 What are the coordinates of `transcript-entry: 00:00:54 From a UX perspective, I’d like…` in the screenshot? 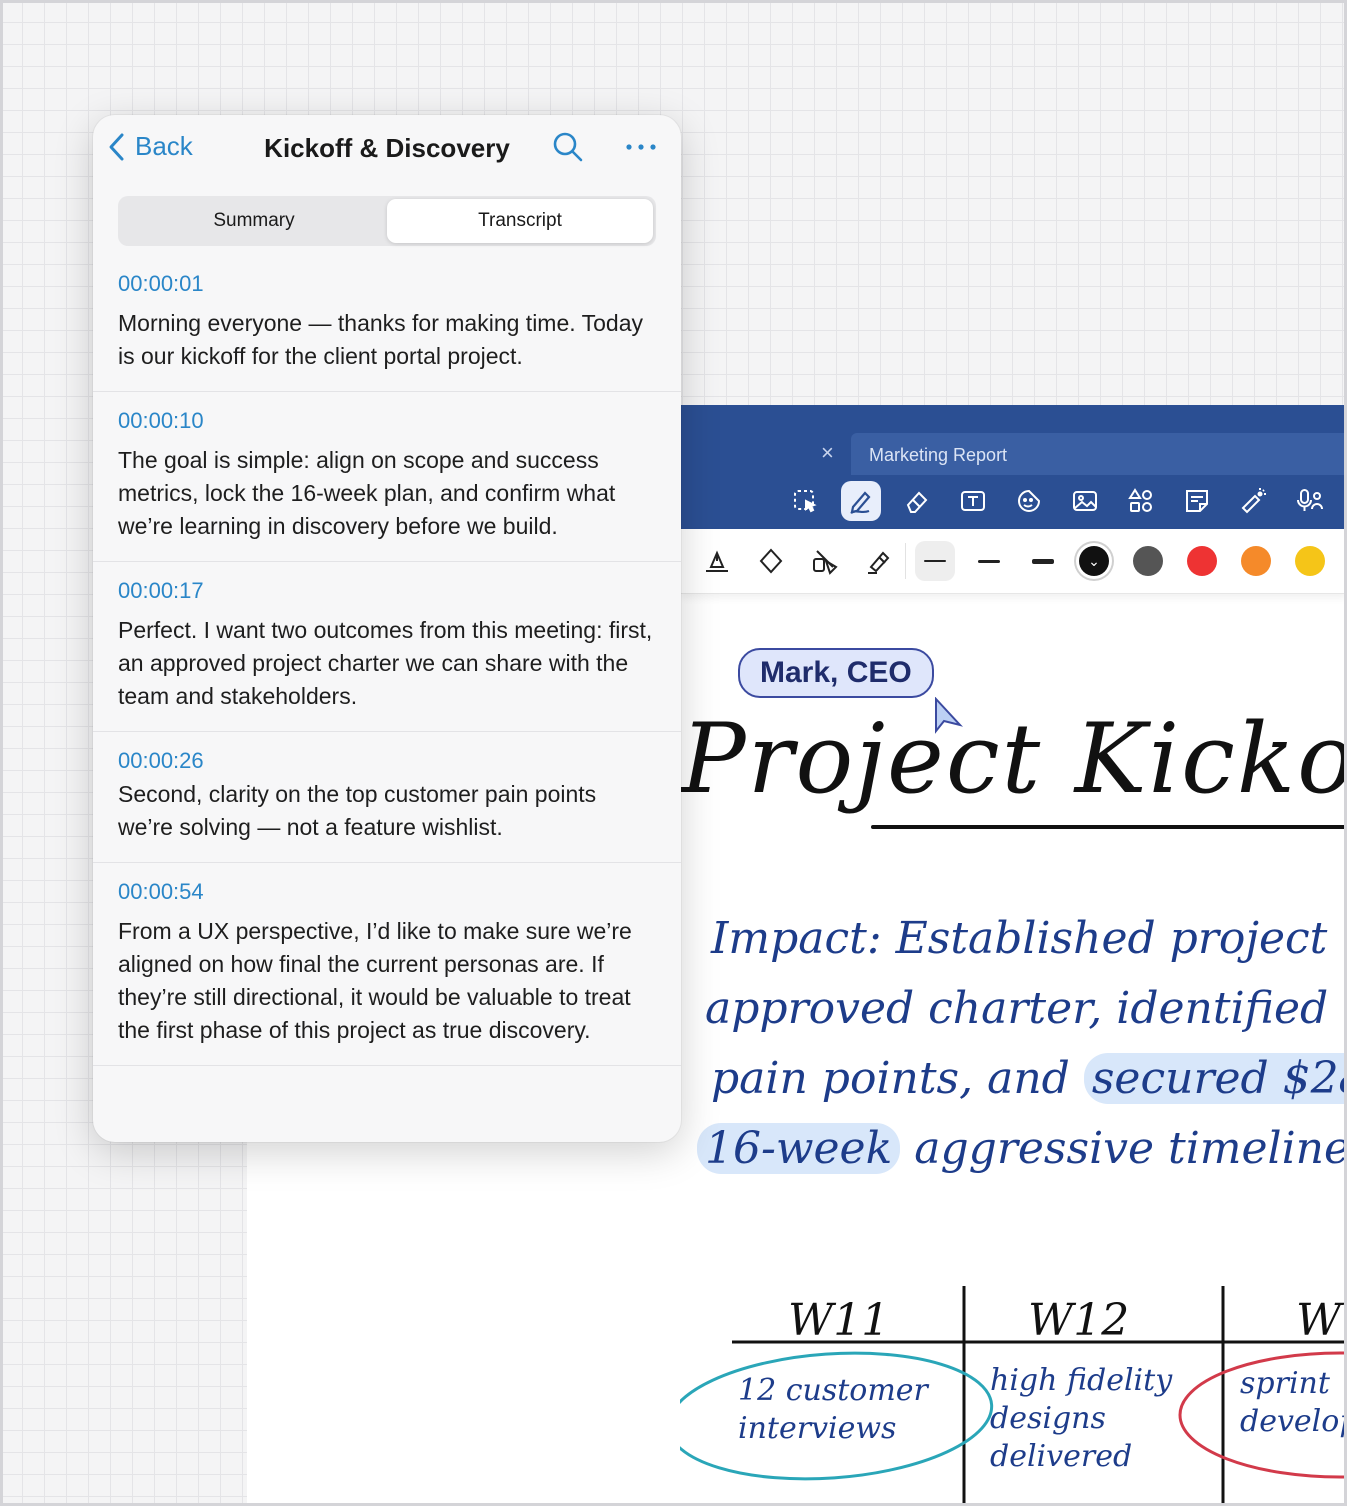 It's located at (387, 964).